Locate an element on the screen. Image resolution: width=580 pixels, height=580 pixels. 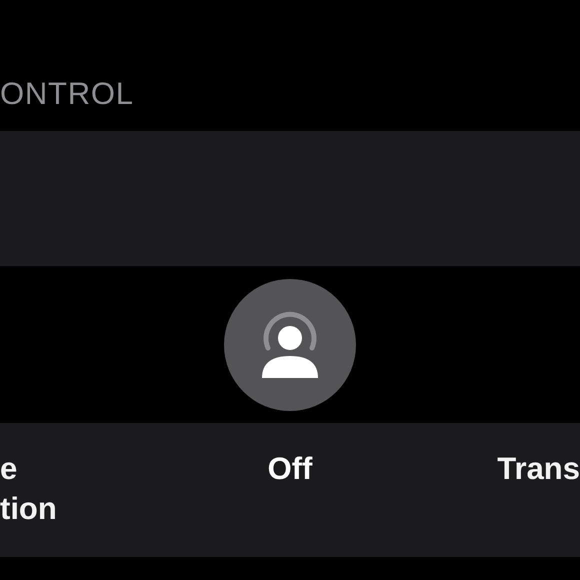
mode-label: Trans is located at coordinates (538, 469).